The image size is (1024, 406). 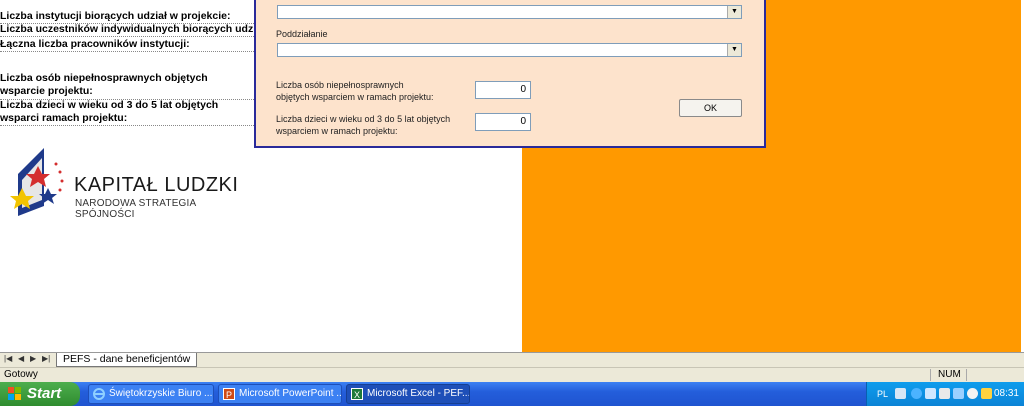 I want to click on disabled-persons-input: 0, so click(x=503, y=90).